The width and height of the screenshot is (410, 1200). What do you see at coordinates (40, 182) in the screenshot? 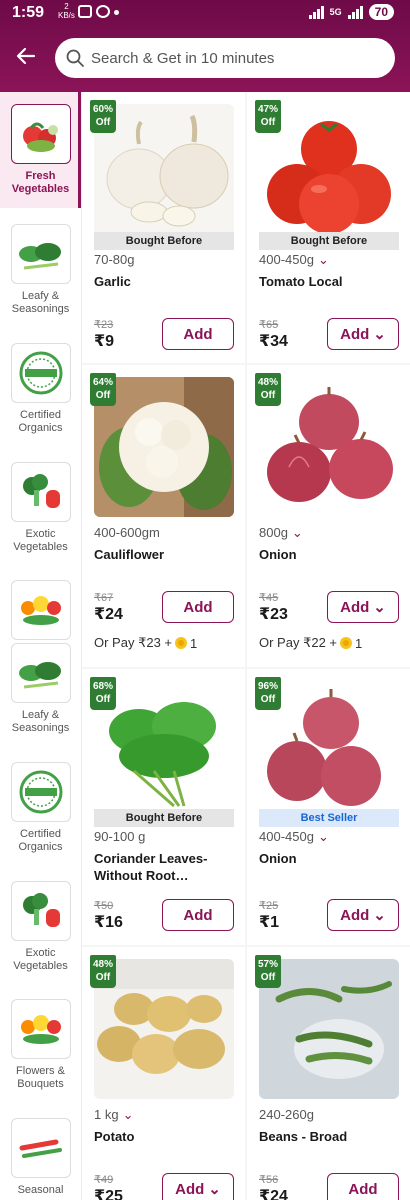
I see `sidebar-item-label: Fresh Vegetables` at bounding box center [40, 182].